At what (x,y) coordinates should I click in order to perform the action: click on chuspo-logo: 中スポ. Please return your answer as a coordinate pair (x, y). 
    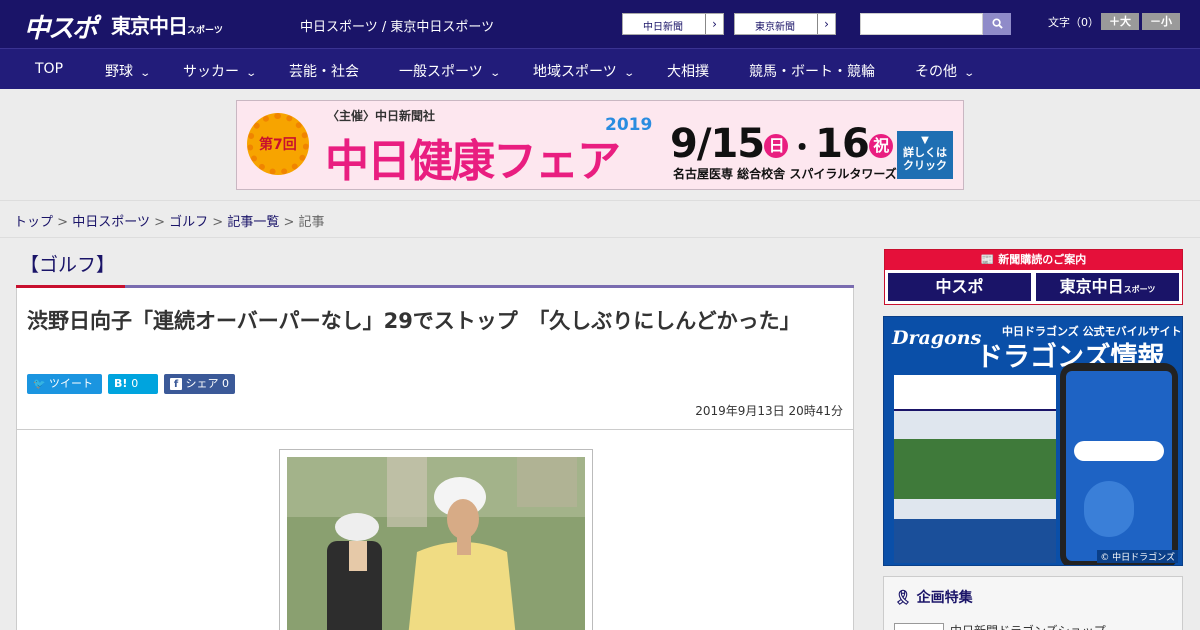
    Looking at the image, I should click on (61, 26).